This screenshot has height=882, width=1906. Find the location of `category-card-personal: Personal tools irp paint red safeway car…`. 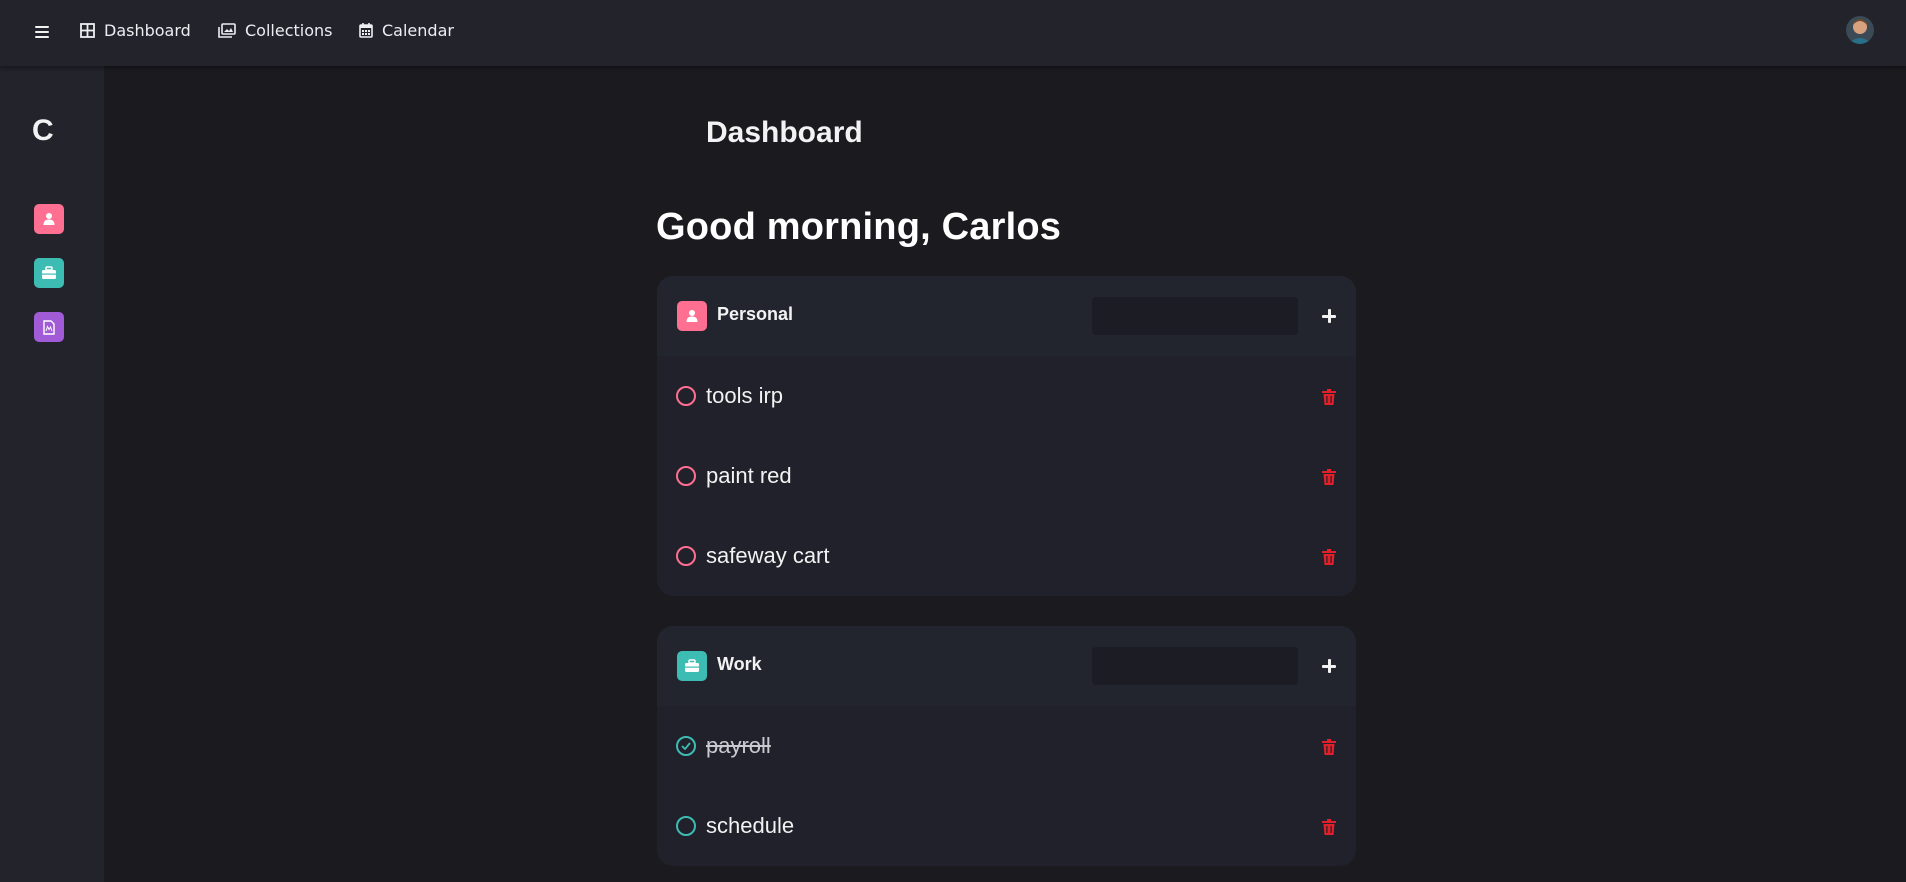

category-card-personal: Personal tools irp paint red safeway car… is located at coordinates (1006, 436).